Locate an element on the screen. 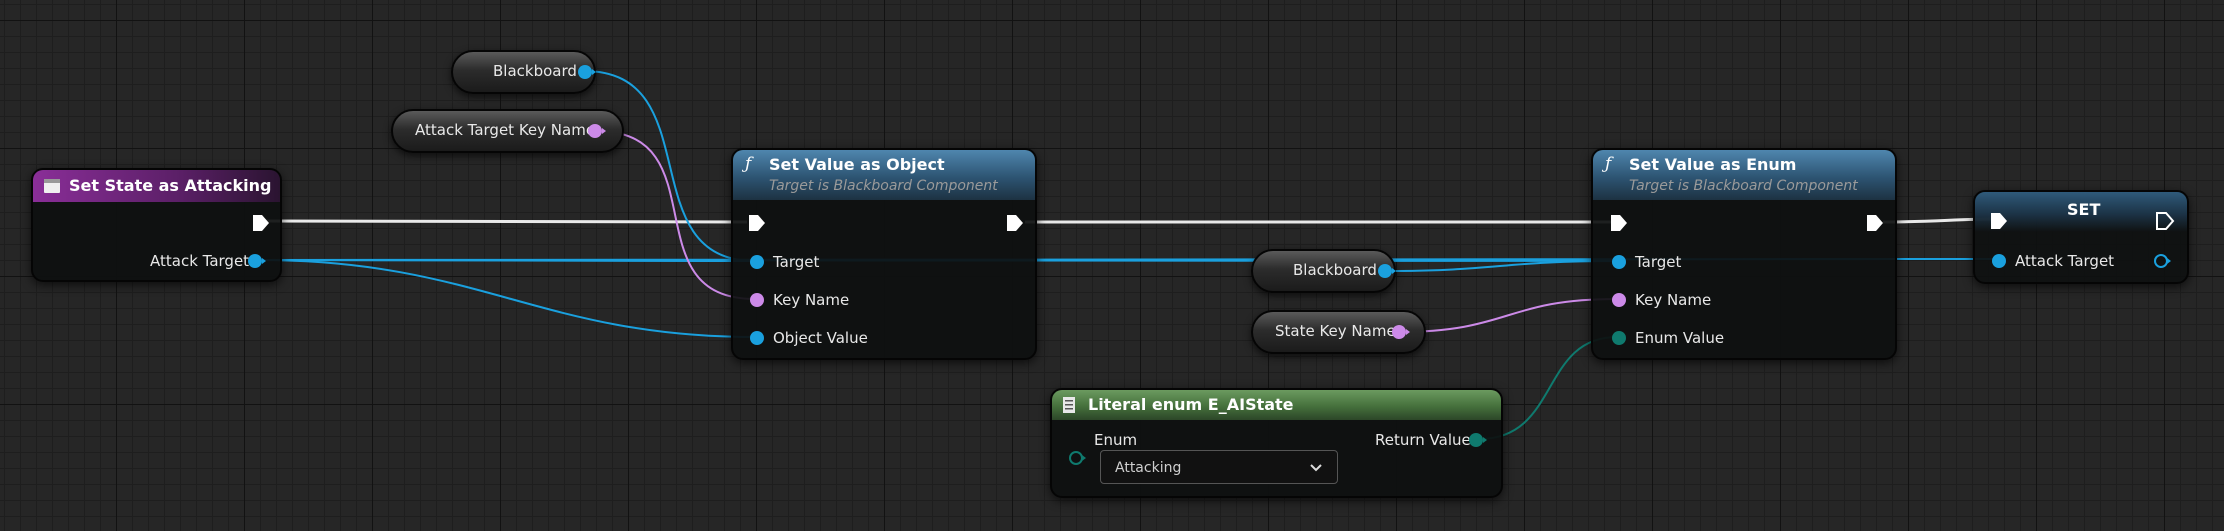 The width and height of the screenshot is (2224, 531). set-object-subtitle: Target is Blackboard Component is located at coordinates (883, 186).